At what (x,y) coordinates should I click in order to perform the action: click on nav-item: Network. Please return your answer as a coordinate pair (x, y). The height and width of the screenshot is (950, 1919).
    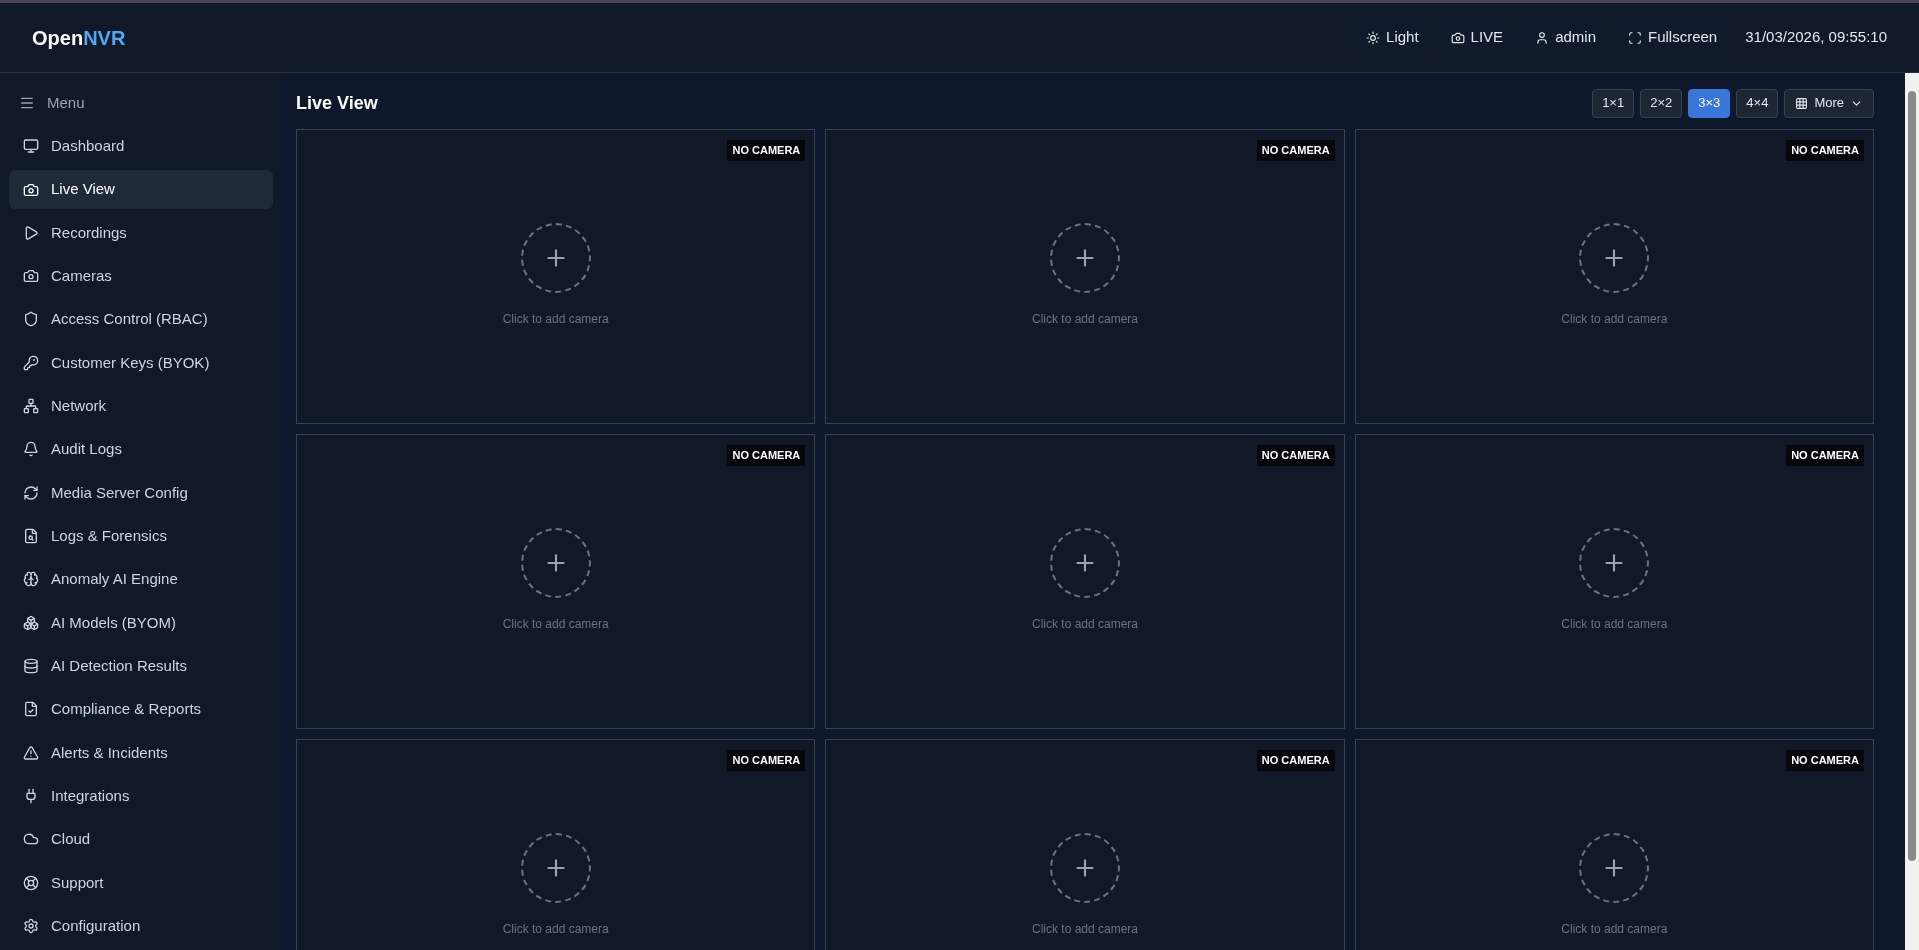
    Looking at the image, I should click on (141, 406).